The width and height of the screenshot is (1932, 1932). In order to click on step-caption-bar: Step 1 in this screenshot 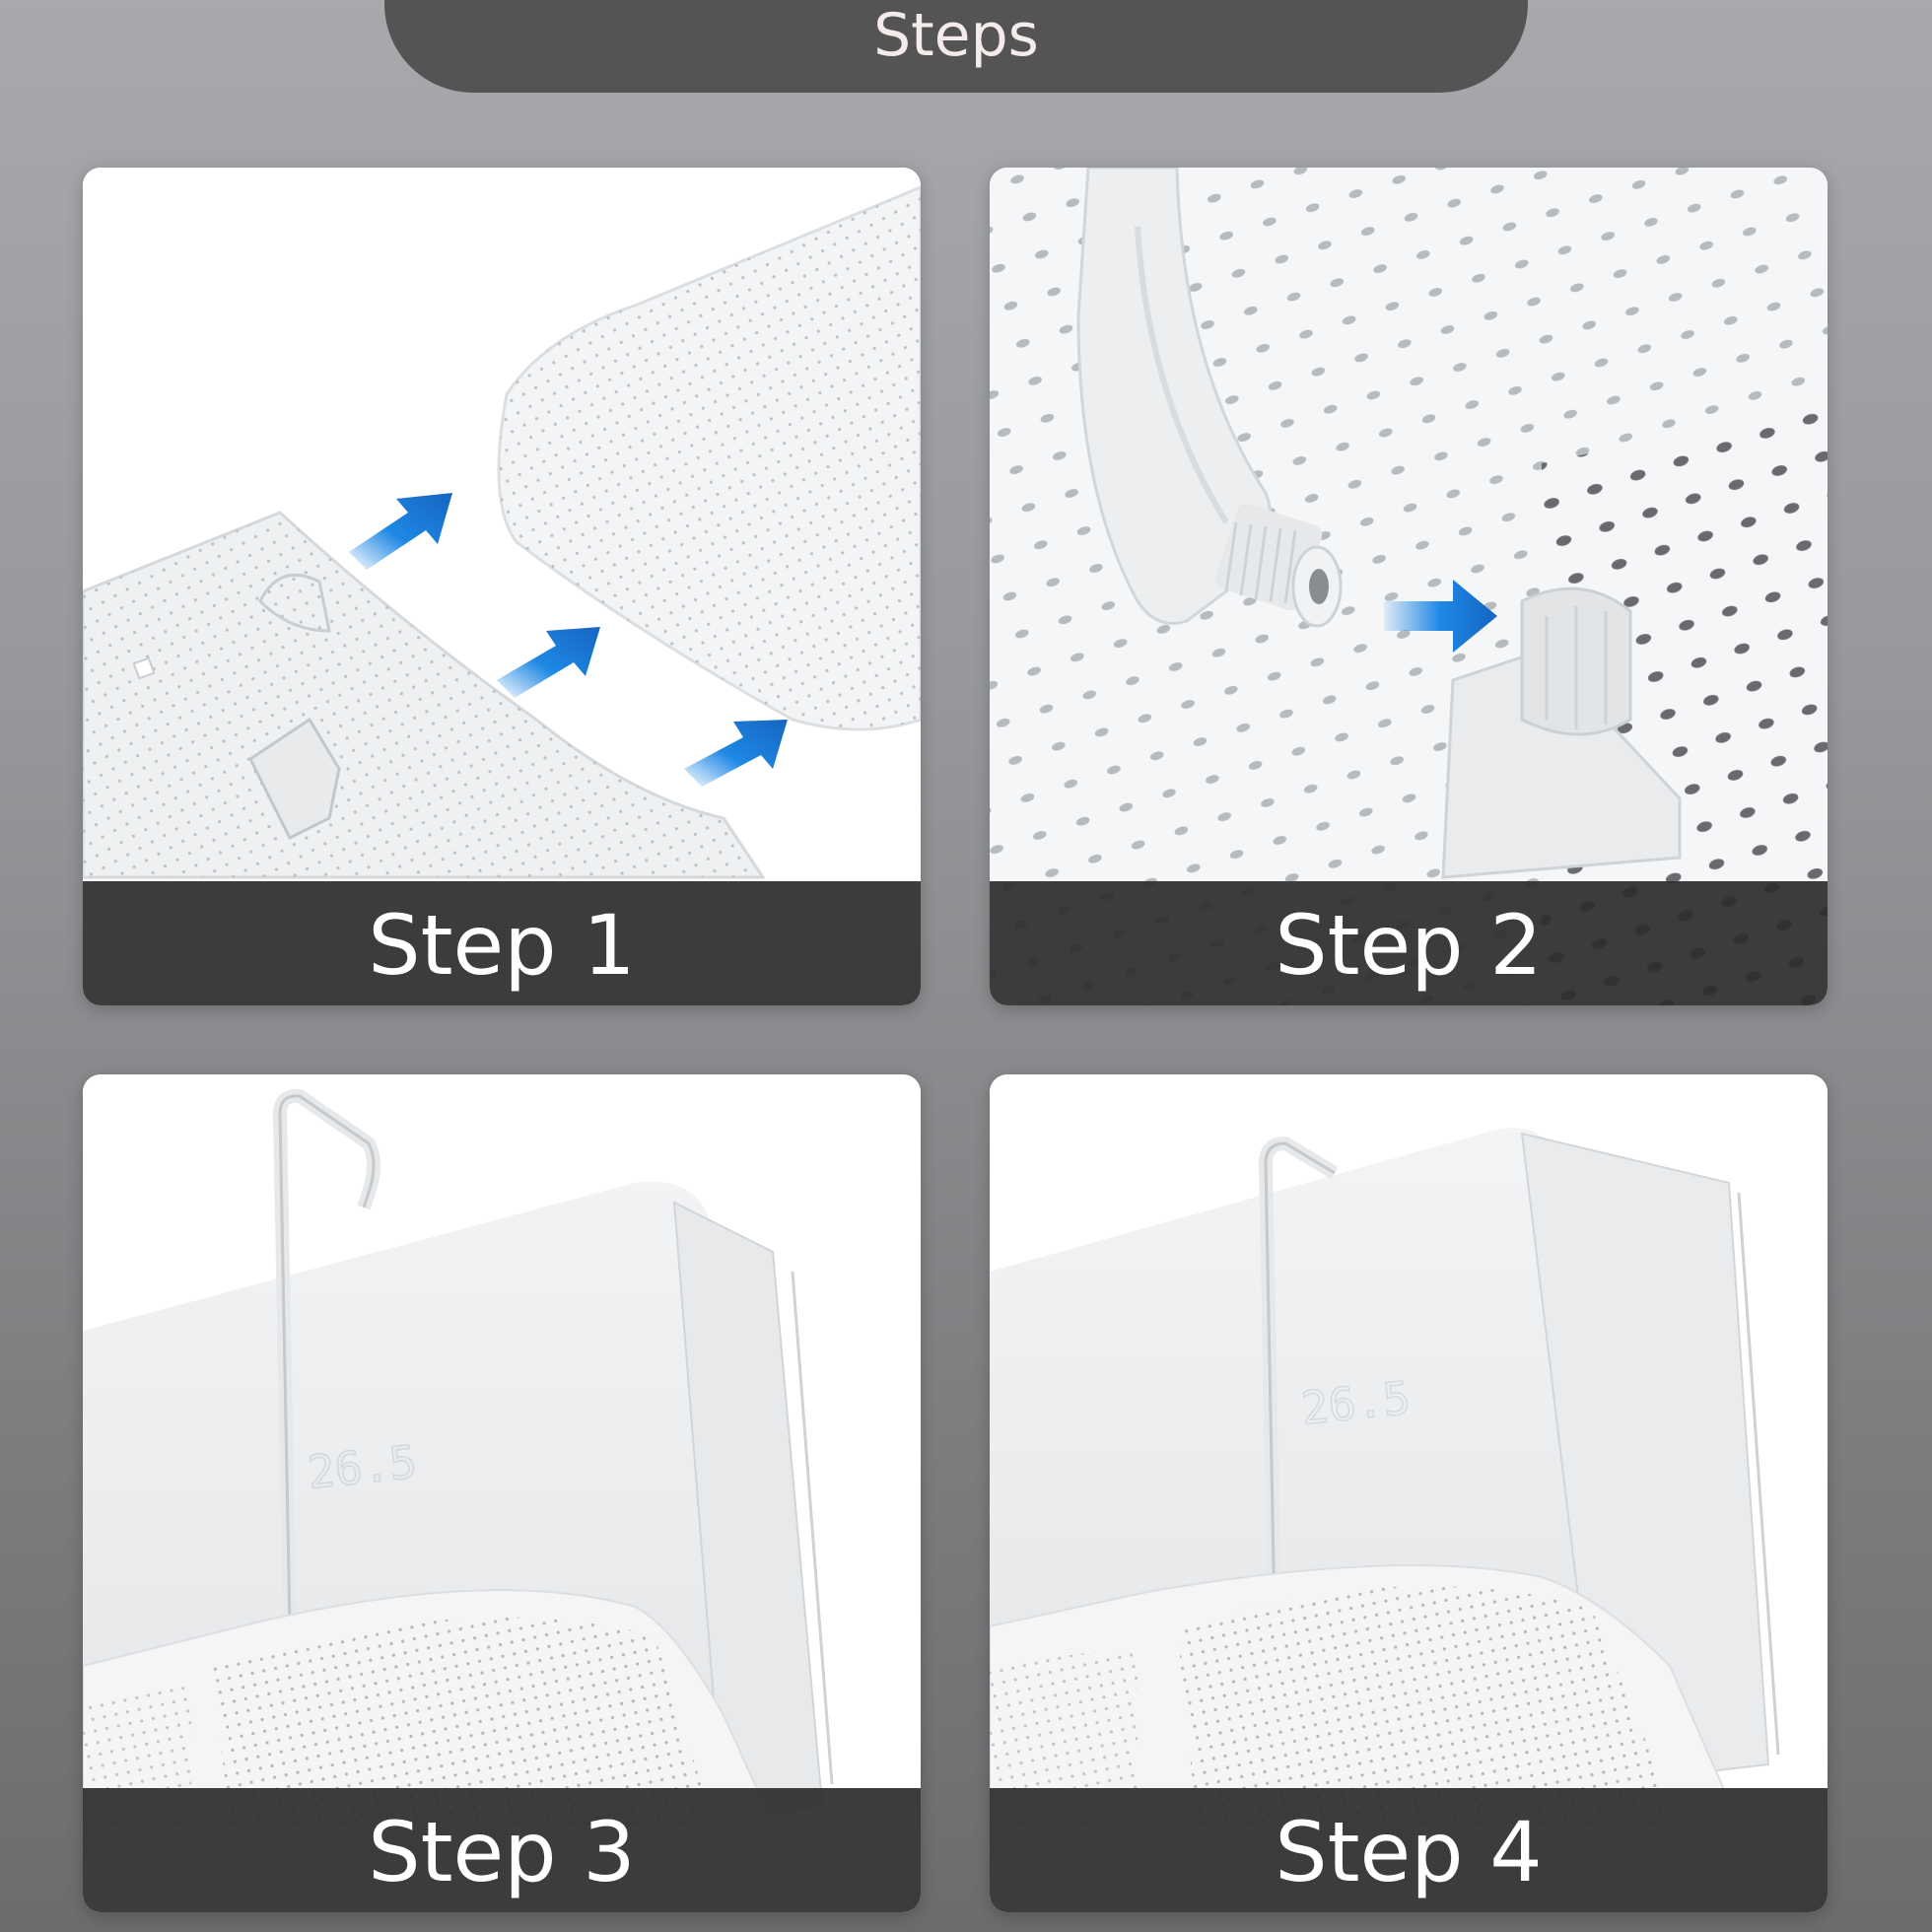, I will do `click(502, 943)`.